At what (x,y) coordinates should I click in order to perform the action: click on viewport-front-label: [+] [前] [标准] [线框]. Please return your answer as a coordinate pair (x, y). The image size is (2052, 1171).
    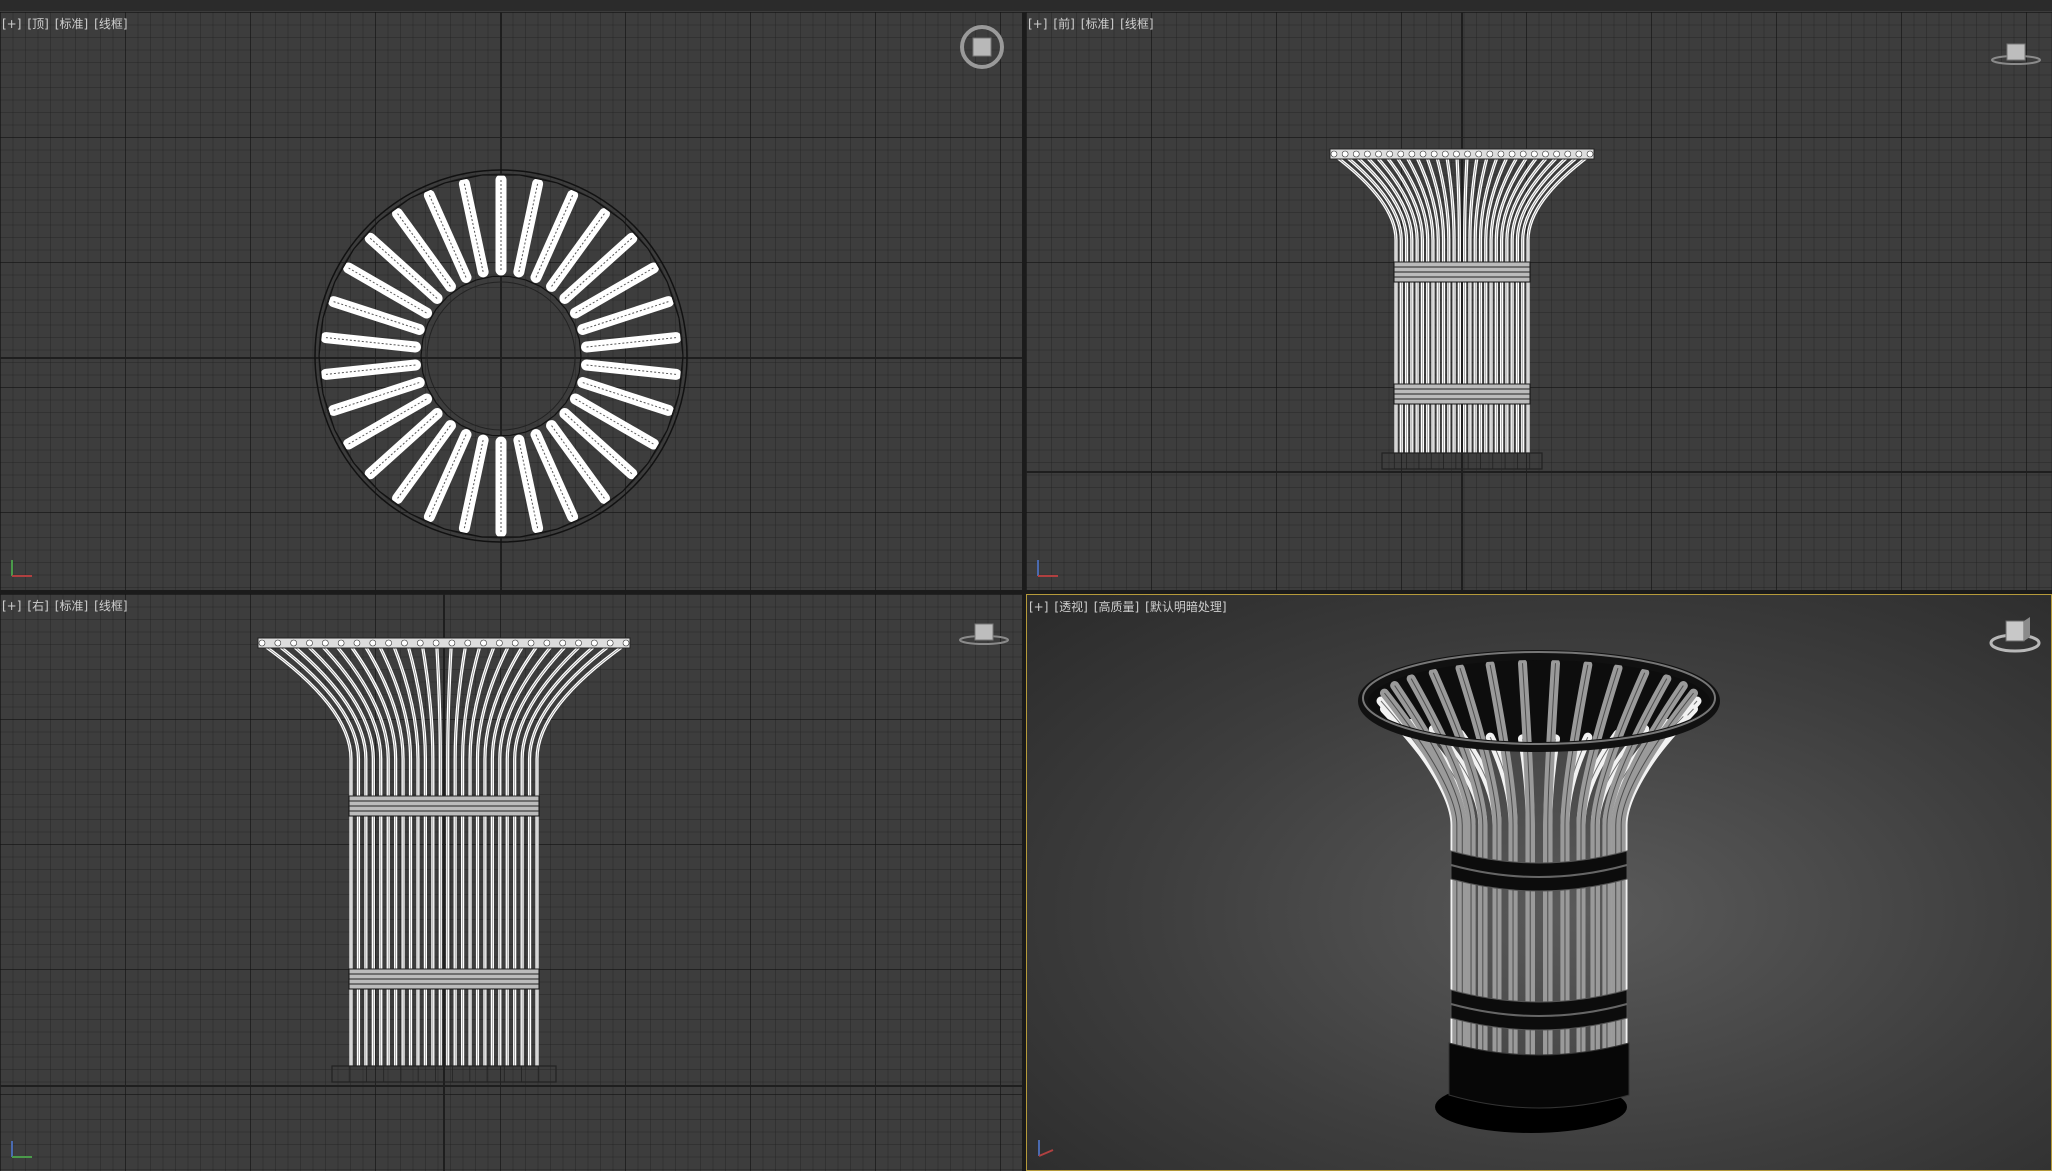
    Looking at the image, I should click on (1094, 23).